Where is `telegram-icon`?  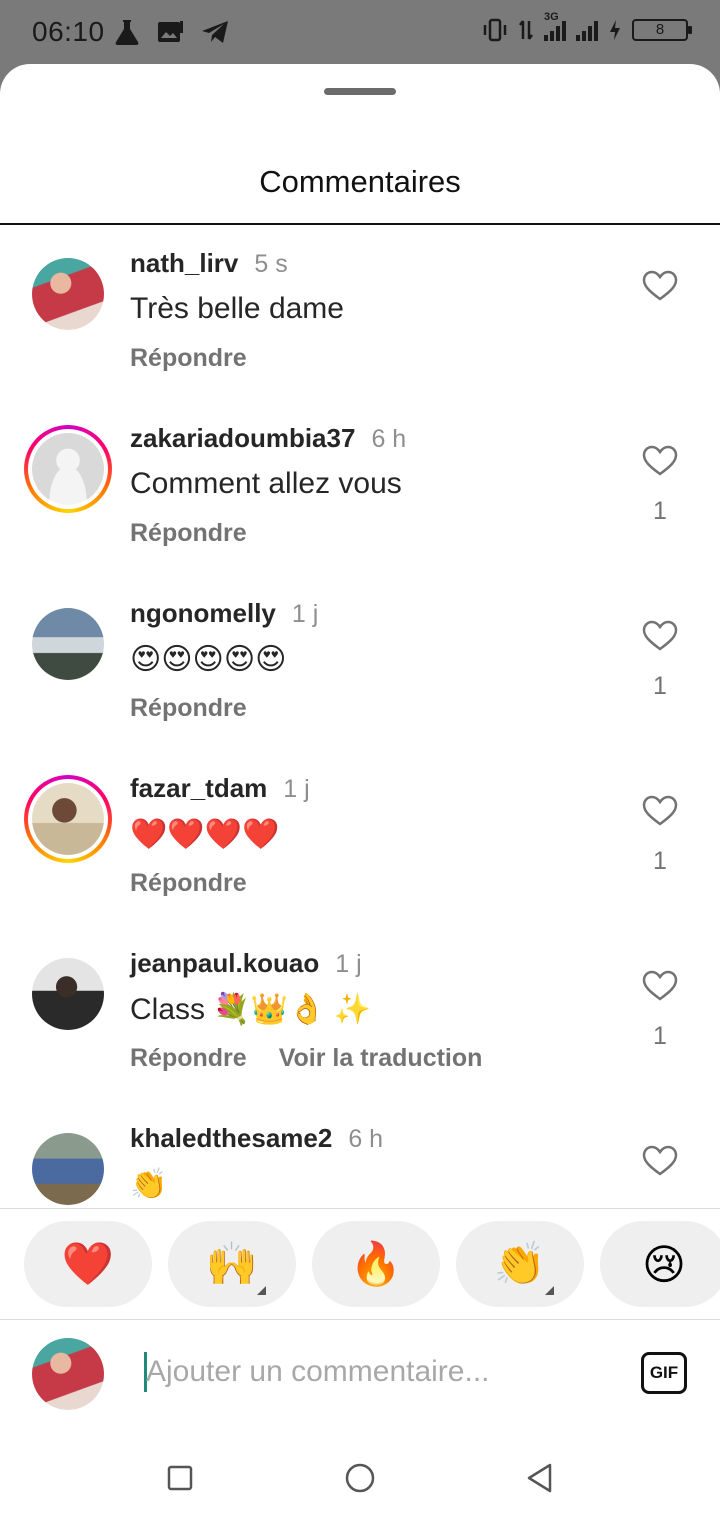 telegram-icon is located at coordinates (215, 32).